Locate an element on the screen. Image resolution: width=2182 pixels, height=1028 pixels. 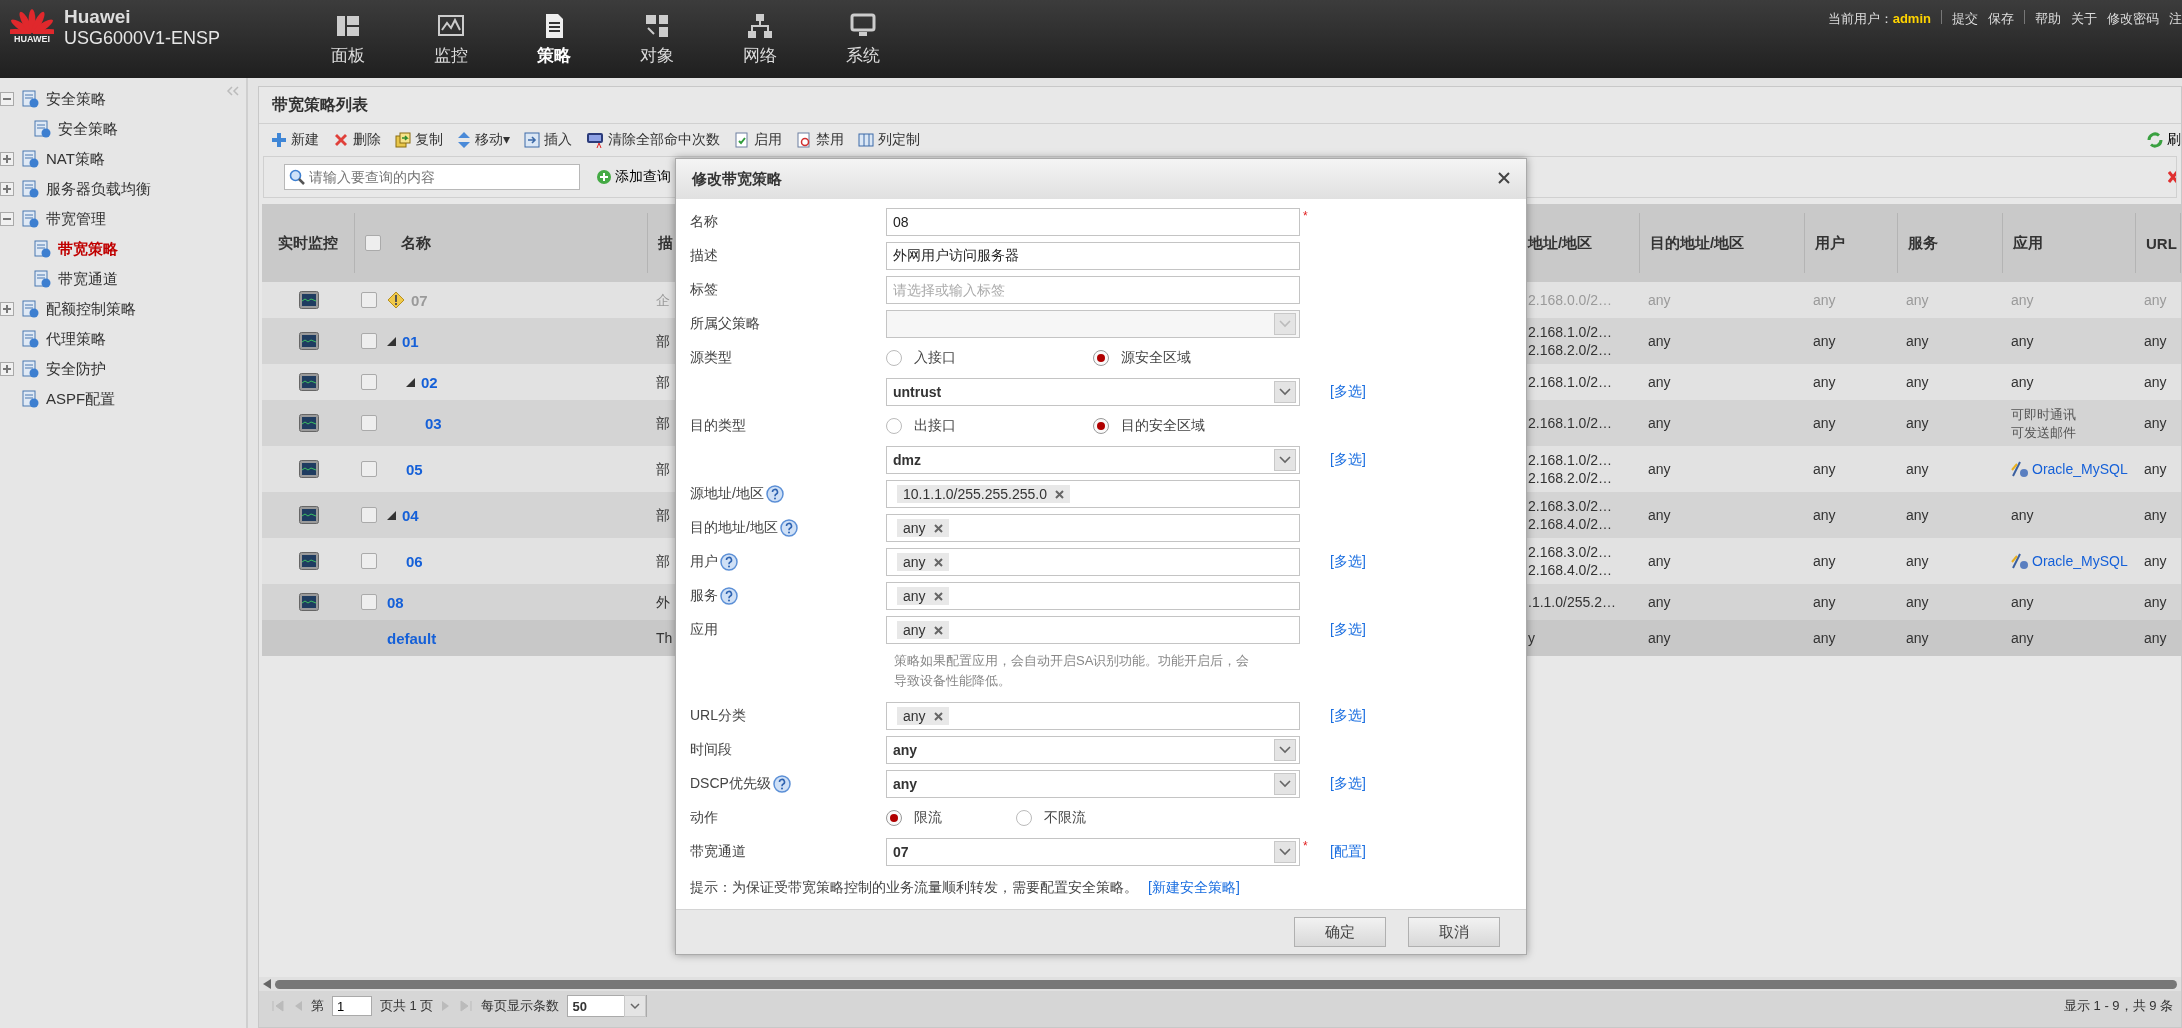
toolbar-button: 复制 is located at coordinates (419, 140).